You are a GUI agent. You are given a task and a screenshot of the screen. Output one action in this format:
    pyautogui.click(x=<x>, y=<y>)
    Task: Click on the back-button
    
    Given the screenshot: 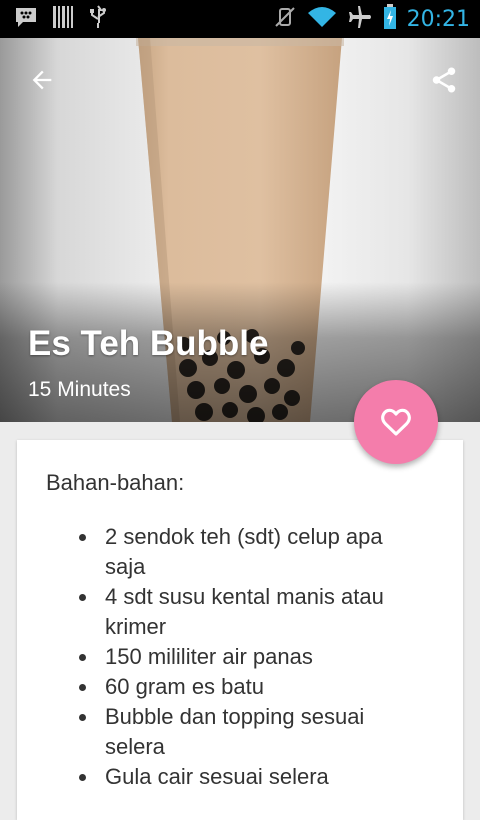 What is the action you would take?
    pyautogui.click(x=42, y=80)
    